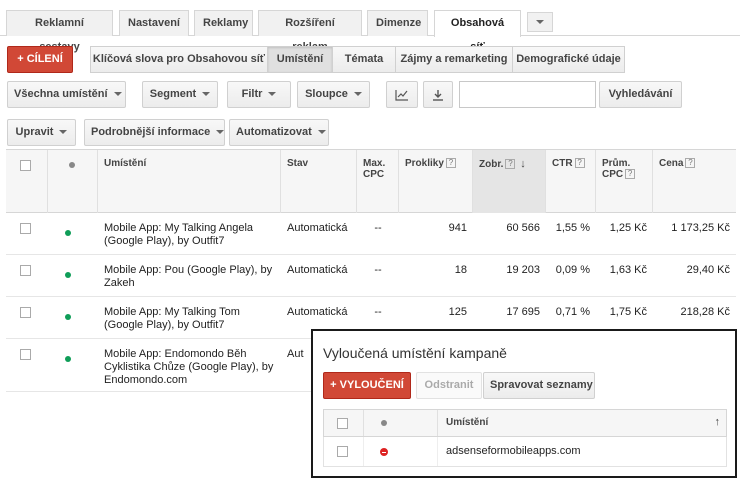 This screenshot has height=483, width=740. What do you see at coordinates (310, 31) in the screenshot?
I see `tab-ad-extensions: Rozšíření reklam` at bounding box center [310, 31].